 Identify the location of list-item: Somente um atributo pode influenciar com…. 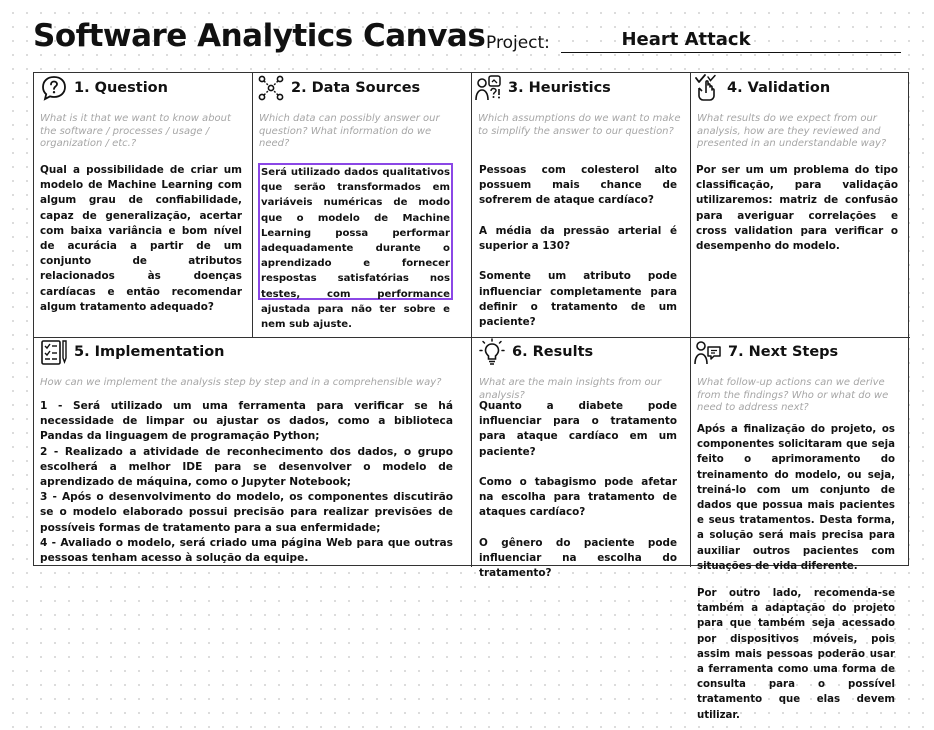
(578, 299).